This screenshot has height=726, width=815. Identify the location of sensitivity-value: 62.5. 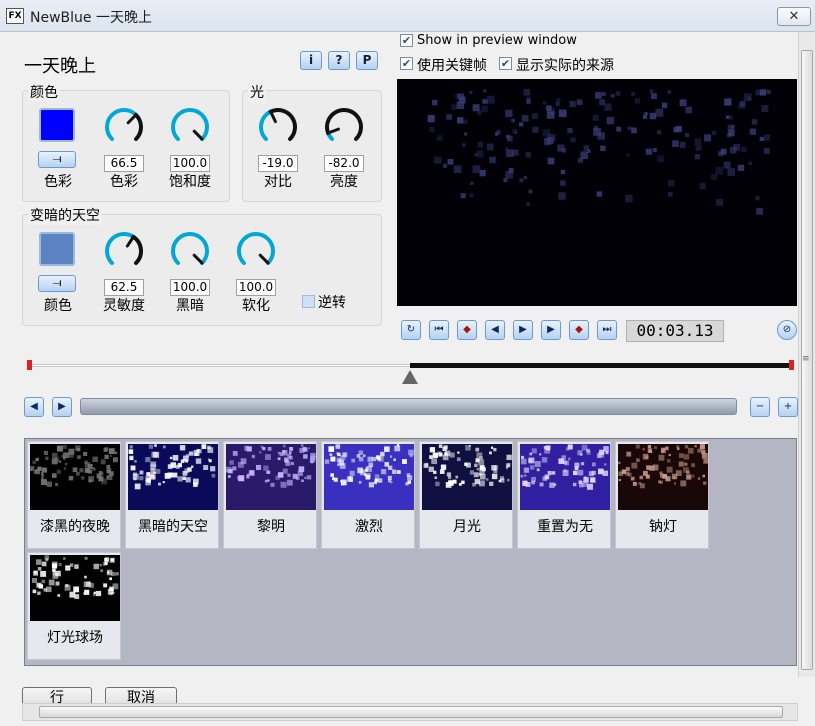
(124, 287).